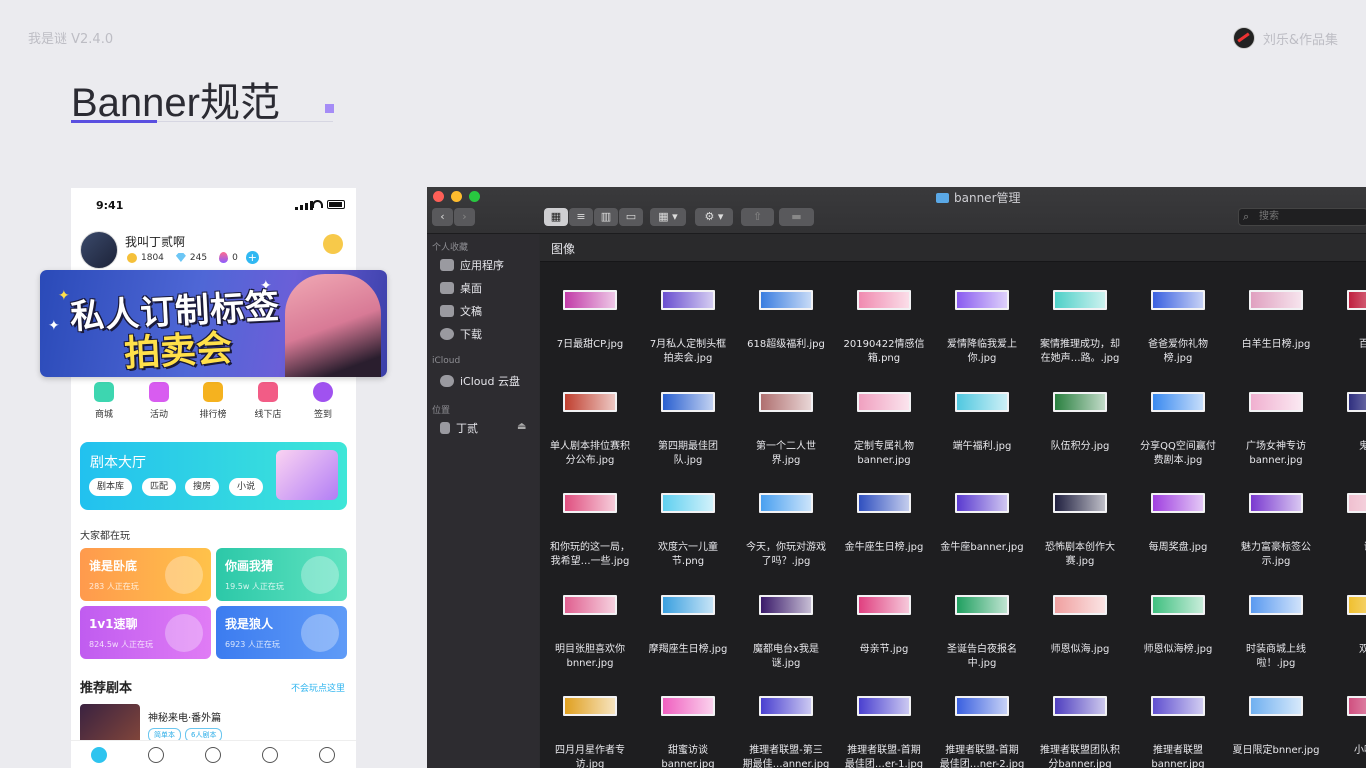 This screenshot has width=1366, height=768. I want to click on game-card-werewolf: 我是狼人 6923 人正在玩, so click(281, 632).